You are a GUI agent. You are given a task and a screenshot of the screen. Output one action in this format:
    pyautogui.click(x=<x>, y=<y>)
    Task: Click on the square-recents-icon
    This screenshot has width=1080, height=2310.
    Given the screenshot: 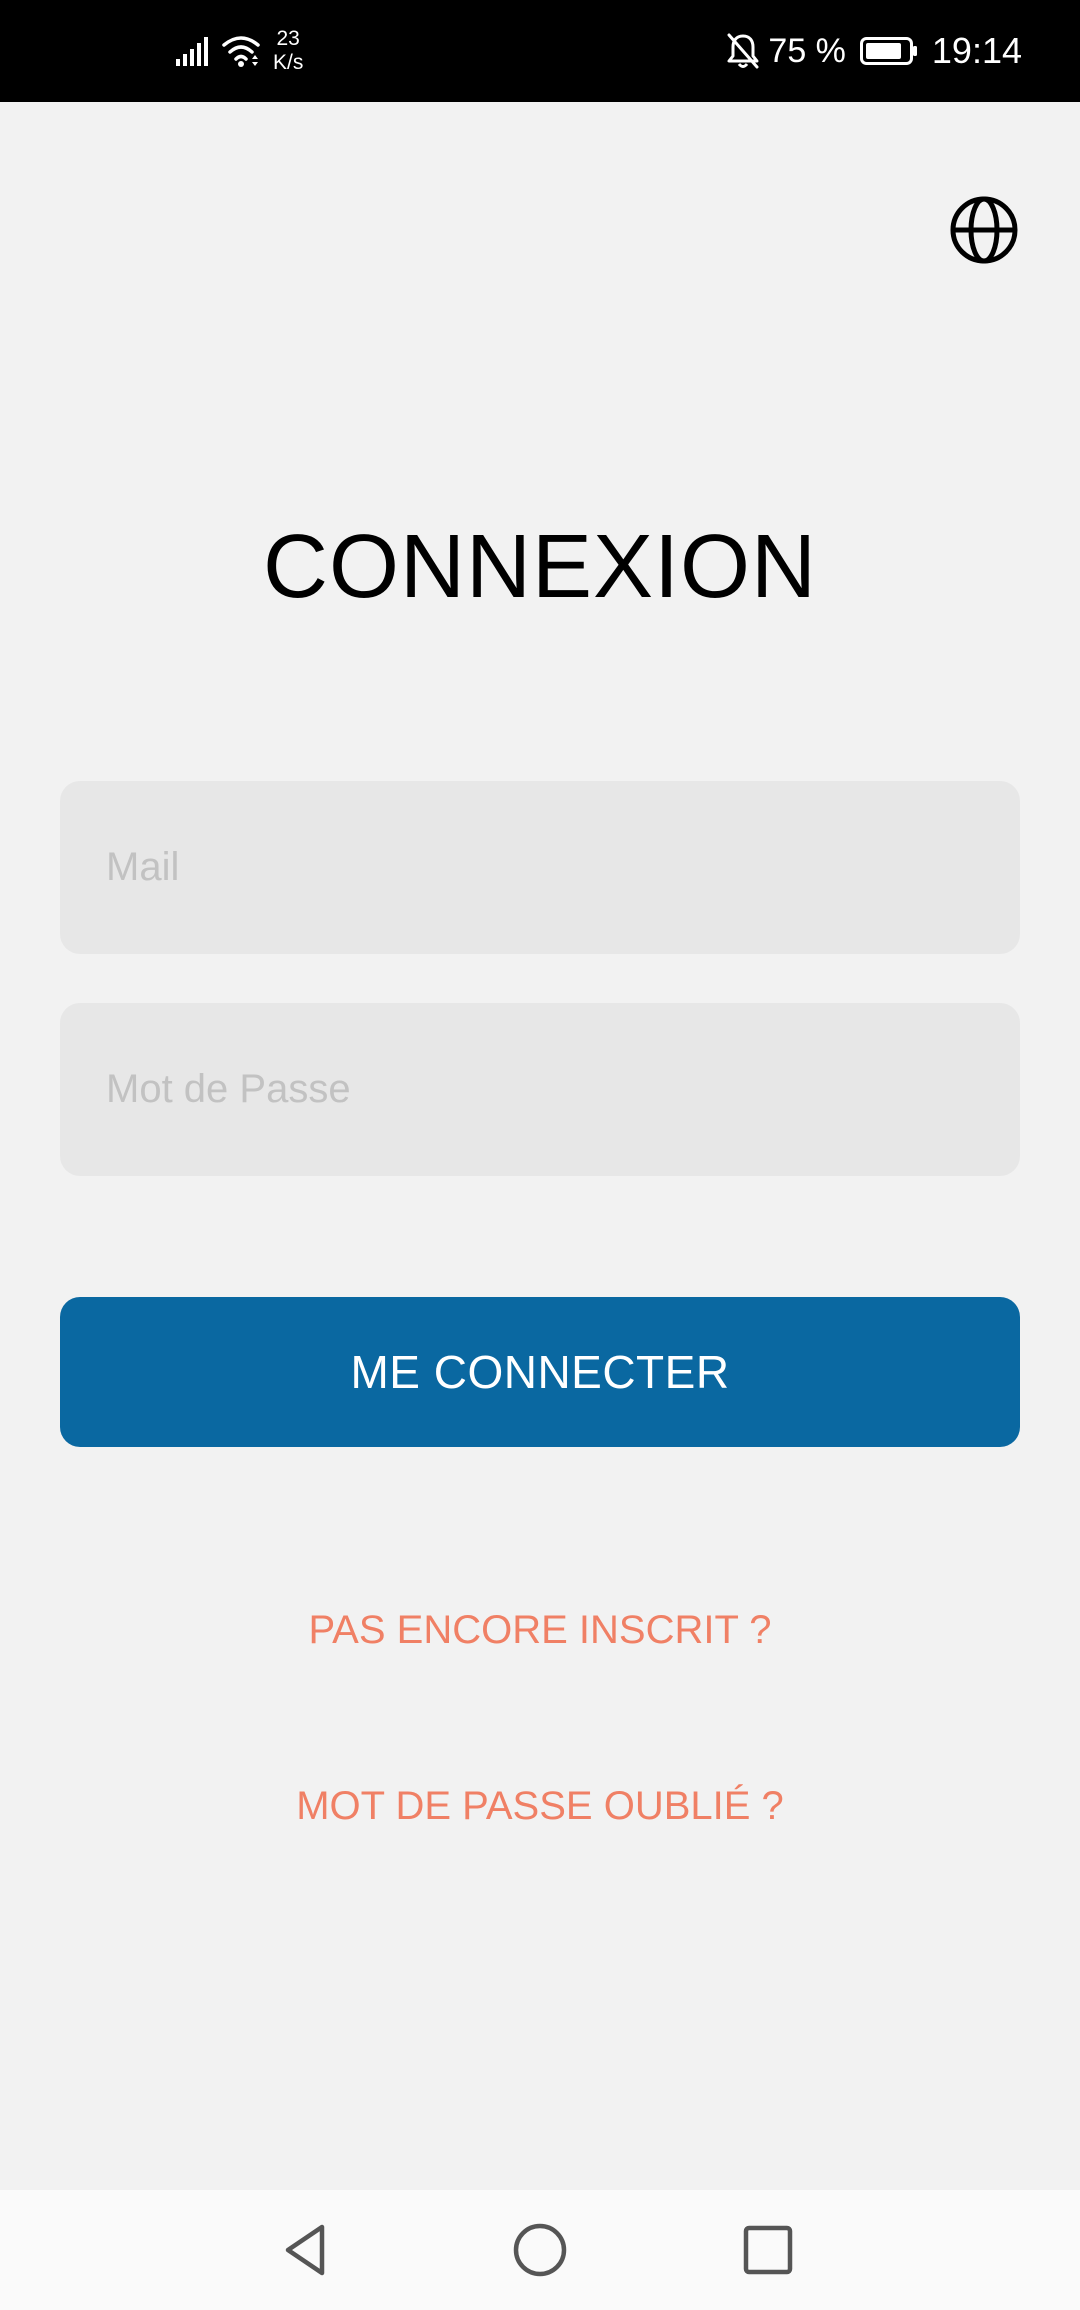 What is the action you would take?
    pyautogui.click(x=768, y=2250)
    